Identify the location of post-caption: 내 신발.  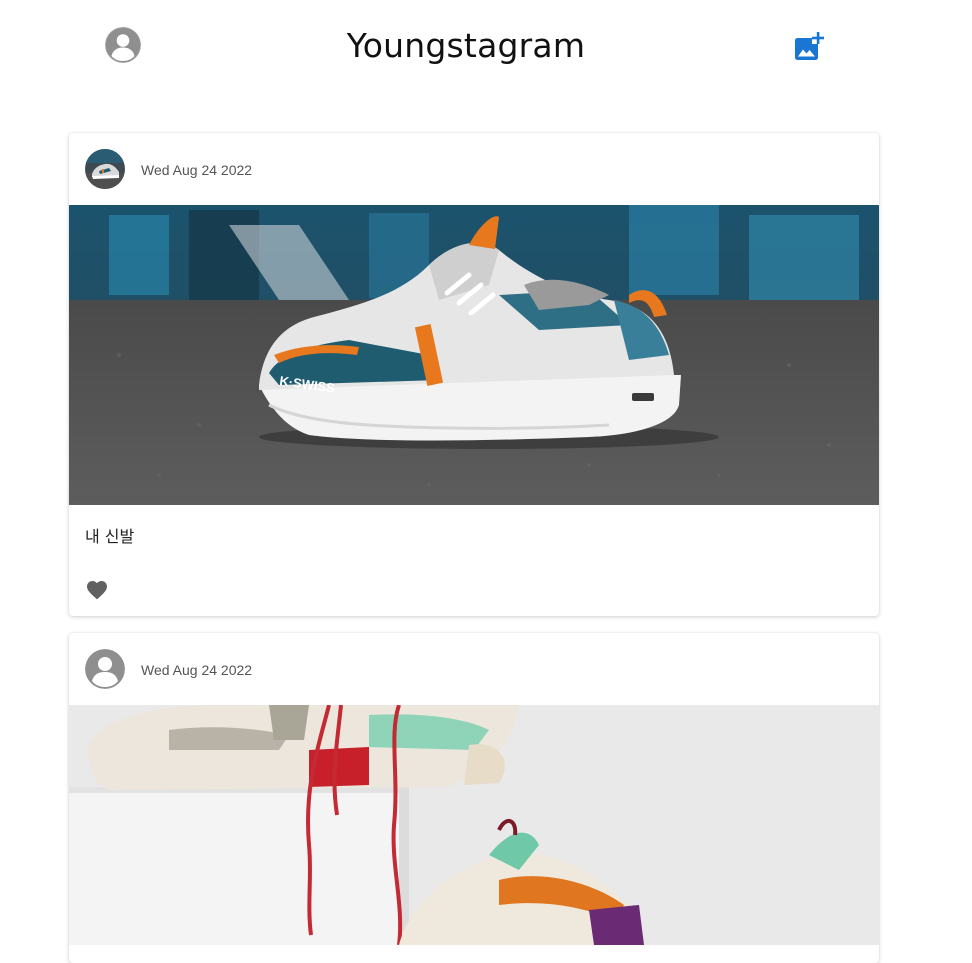
(110, 536).